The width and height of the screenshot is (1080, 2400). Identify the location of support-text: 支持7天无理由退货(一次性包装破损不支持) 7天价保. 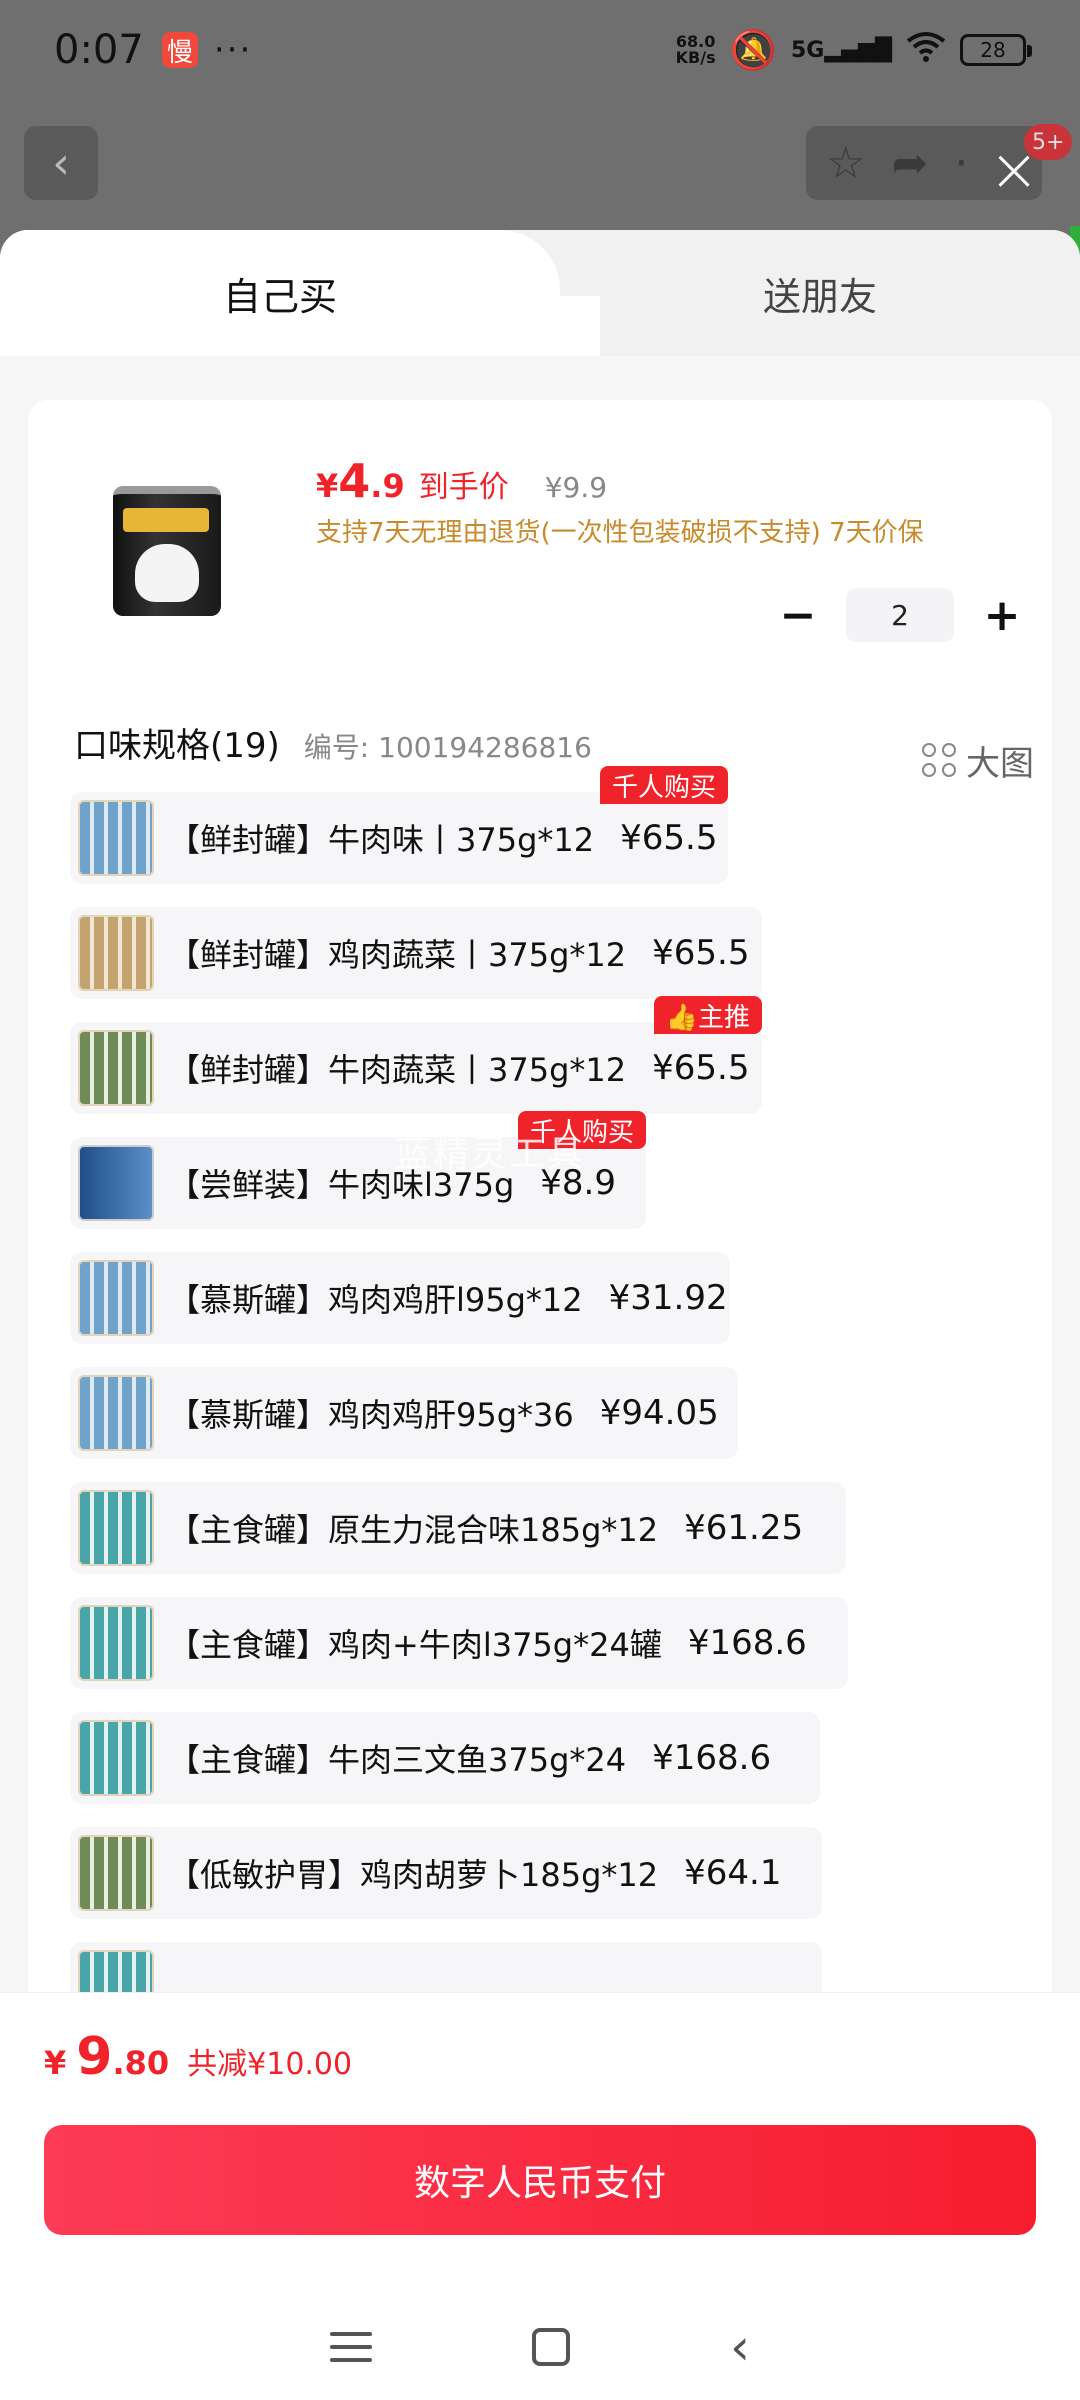
(620, 533).